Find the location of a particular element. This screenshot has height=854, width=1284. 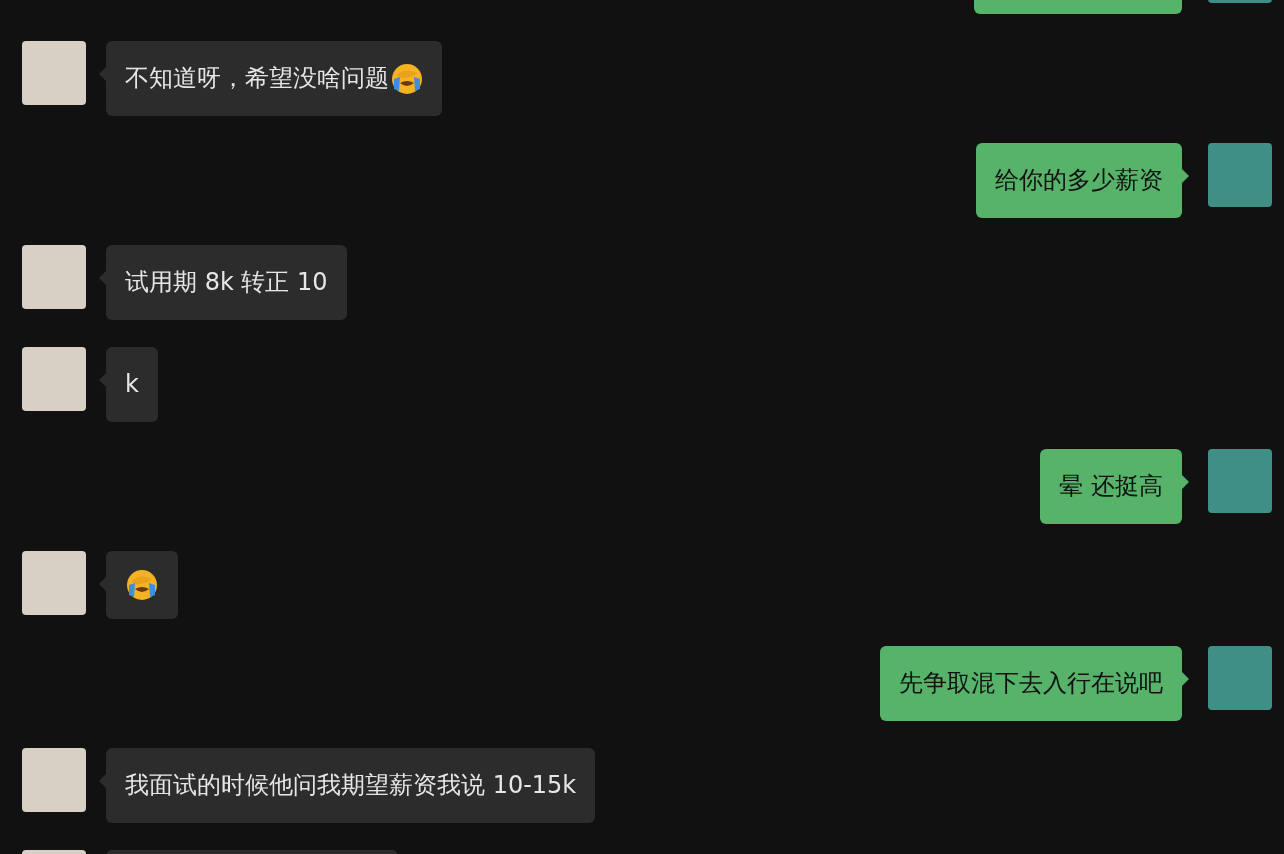

message-text: k is located at coordinates (132, 384).